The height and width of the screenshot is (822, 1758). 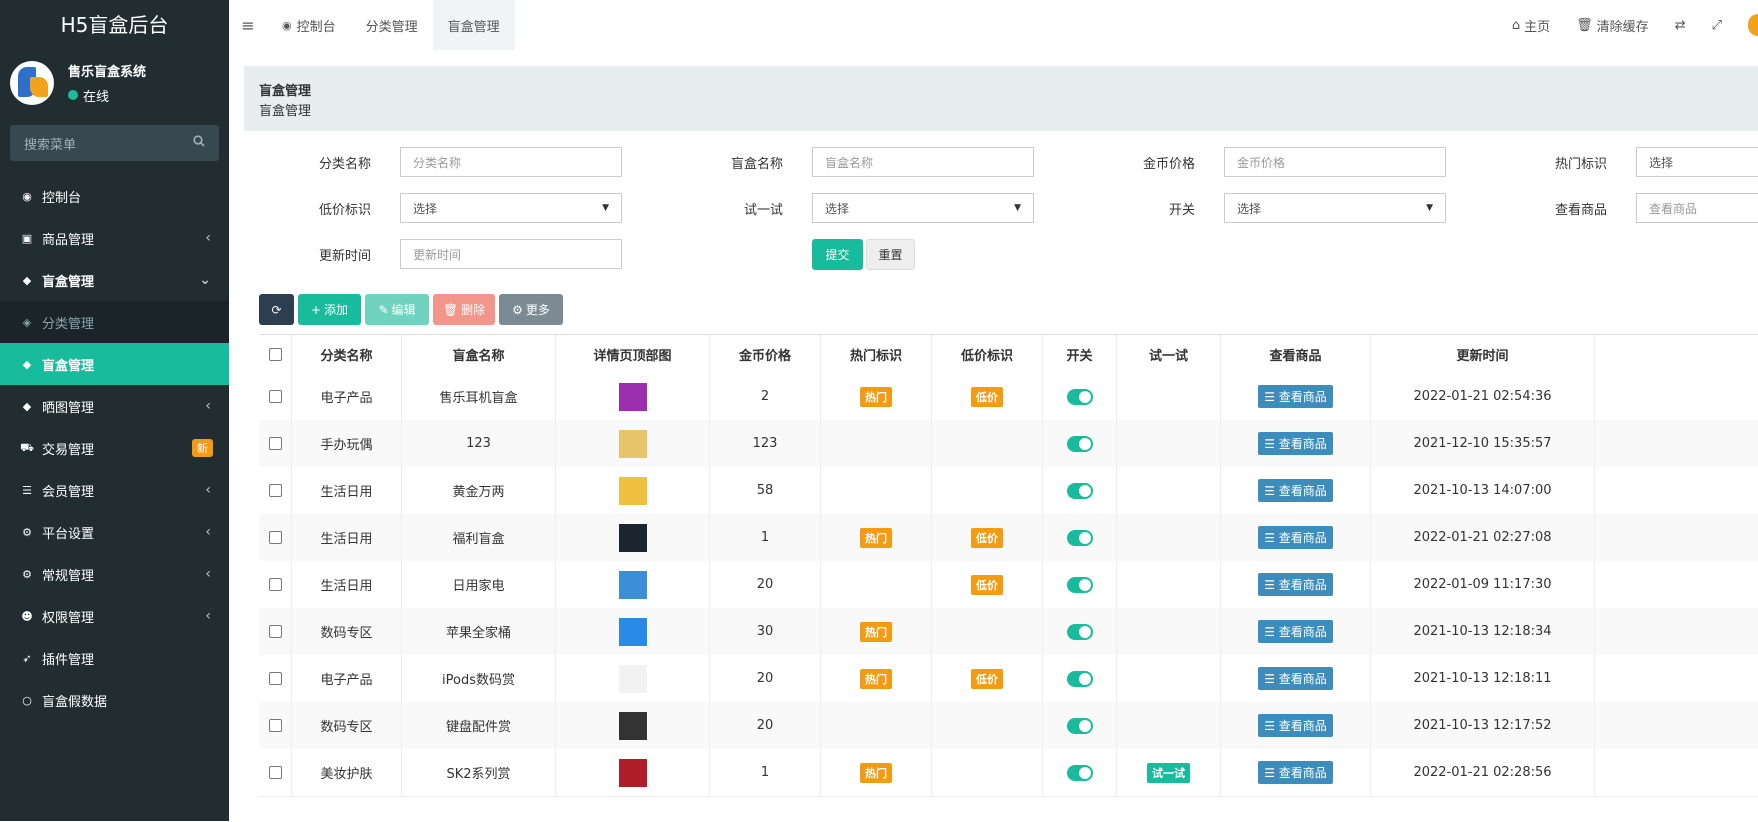 I want to click on sidebar-item-11: ➶ 插件管理, so click(x=114, y=658).